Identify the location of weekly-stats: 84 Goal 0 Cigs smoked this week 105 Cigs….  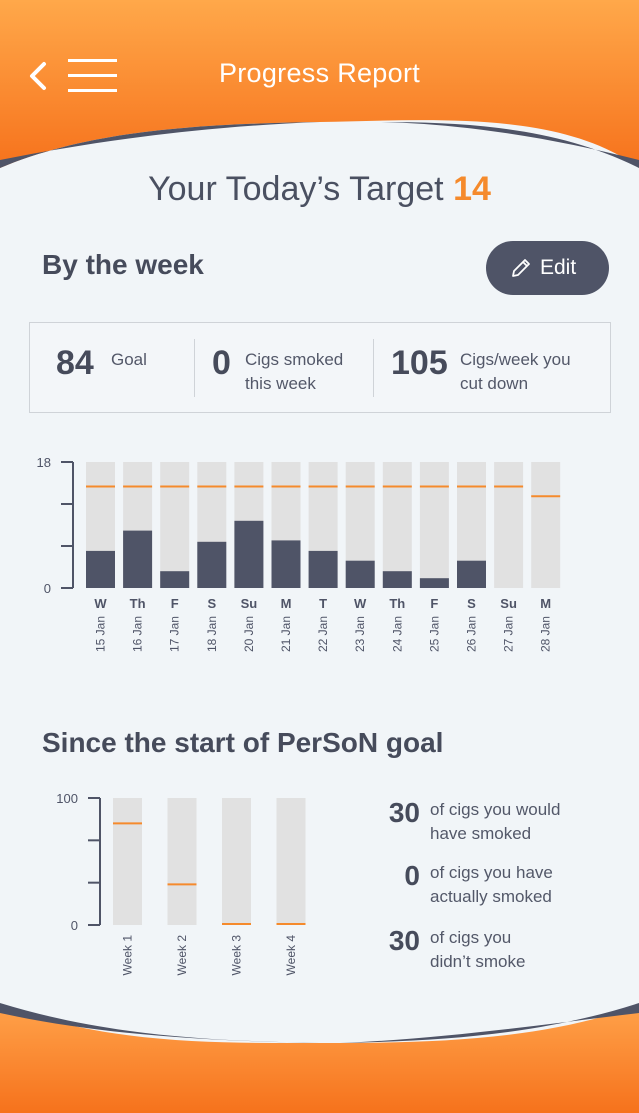
(320, 367).